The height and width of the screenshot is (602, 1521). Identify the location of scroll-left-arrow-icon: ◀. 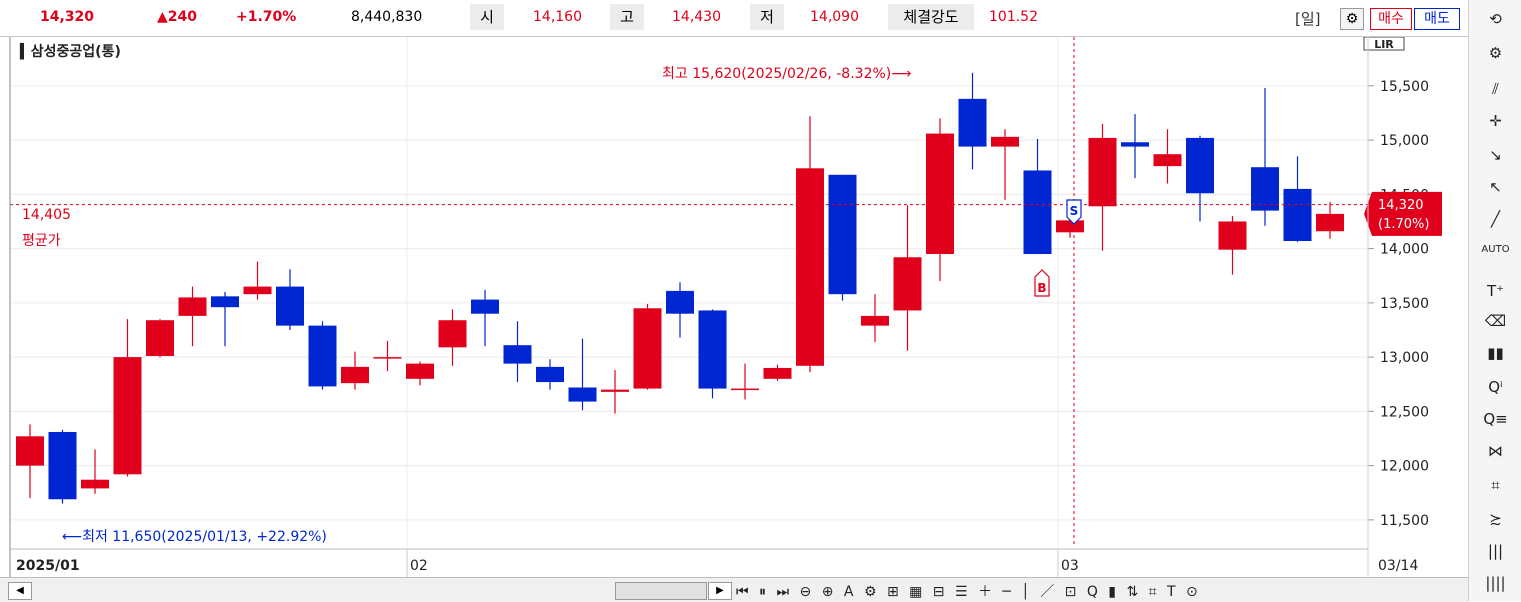
(20, 591).